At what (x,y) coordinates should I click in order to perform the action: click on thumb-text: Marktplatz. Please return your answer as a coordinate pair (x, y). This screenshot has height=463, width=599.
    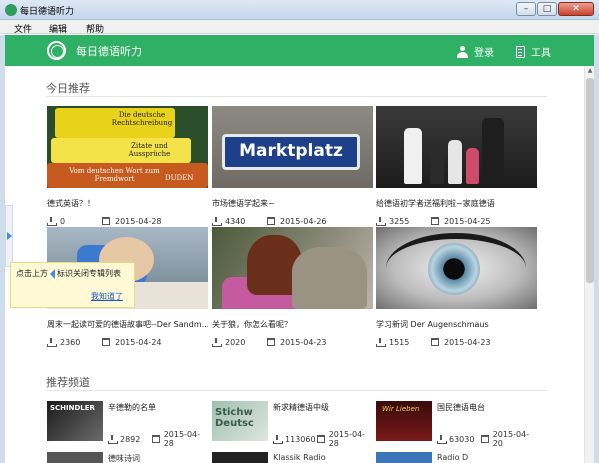
    Looking at the image, I should click on (291, 151).